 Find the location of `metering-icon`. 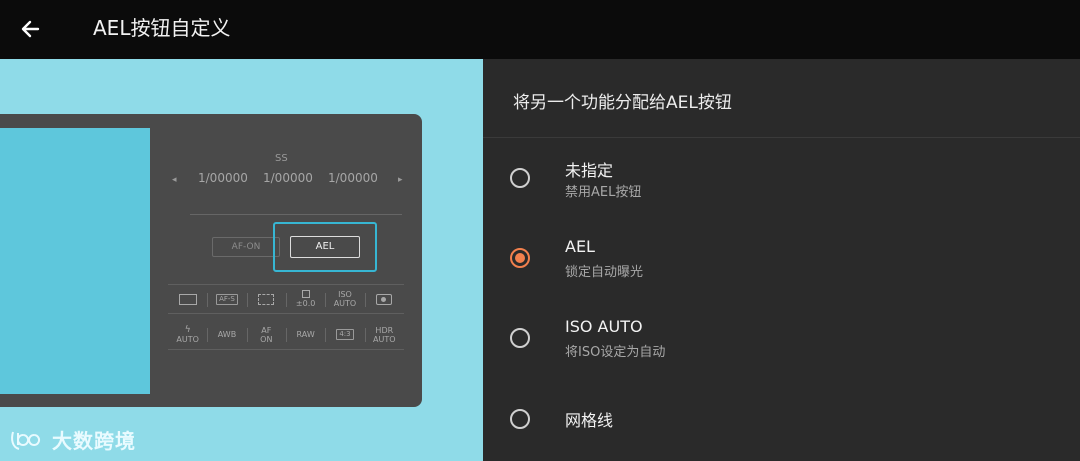

metering-icon is located at coordinates (266, 299).